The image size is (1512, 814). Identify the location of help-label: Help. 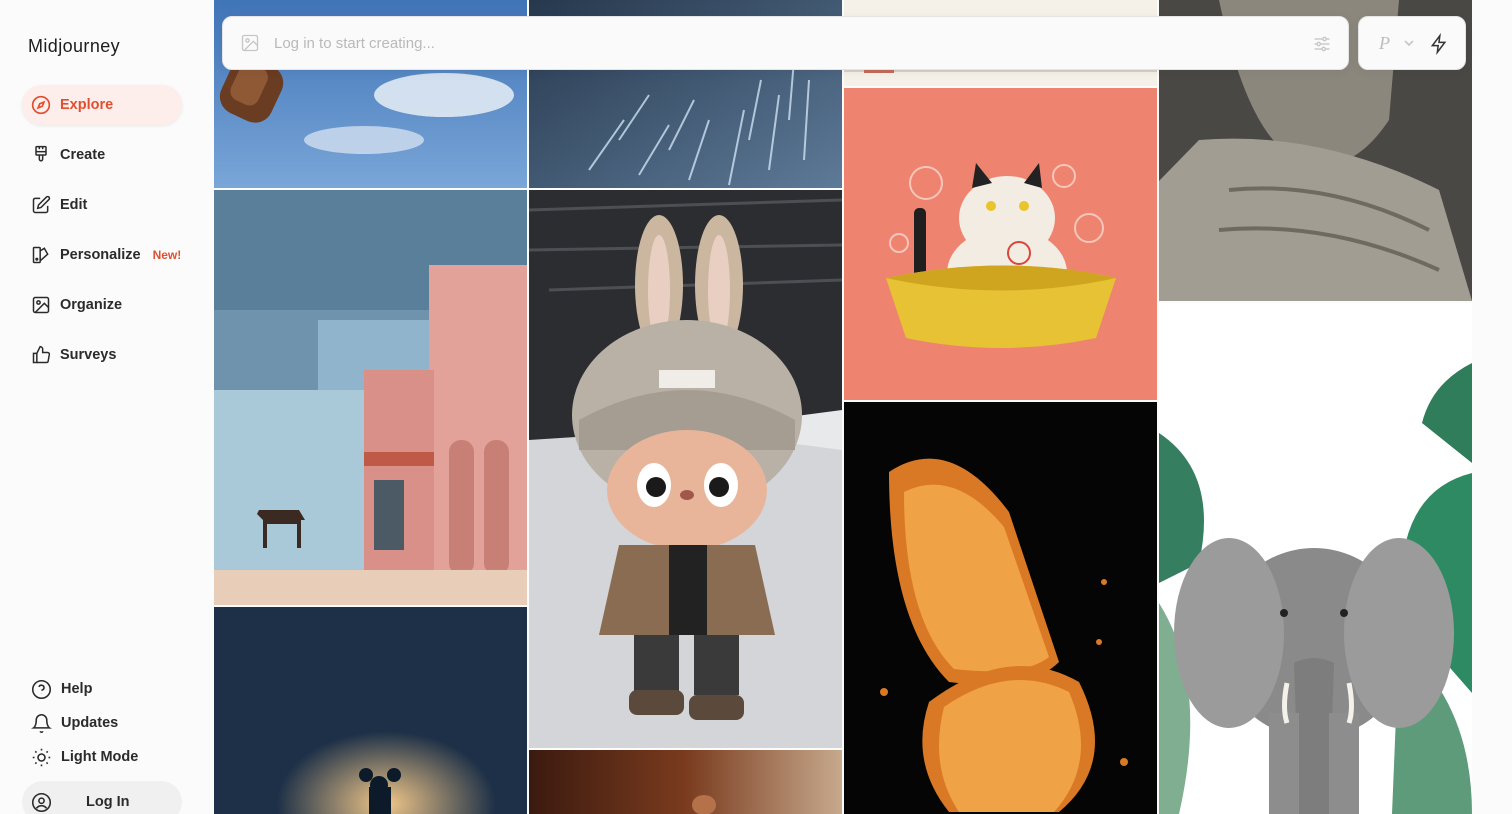
(77, 689).